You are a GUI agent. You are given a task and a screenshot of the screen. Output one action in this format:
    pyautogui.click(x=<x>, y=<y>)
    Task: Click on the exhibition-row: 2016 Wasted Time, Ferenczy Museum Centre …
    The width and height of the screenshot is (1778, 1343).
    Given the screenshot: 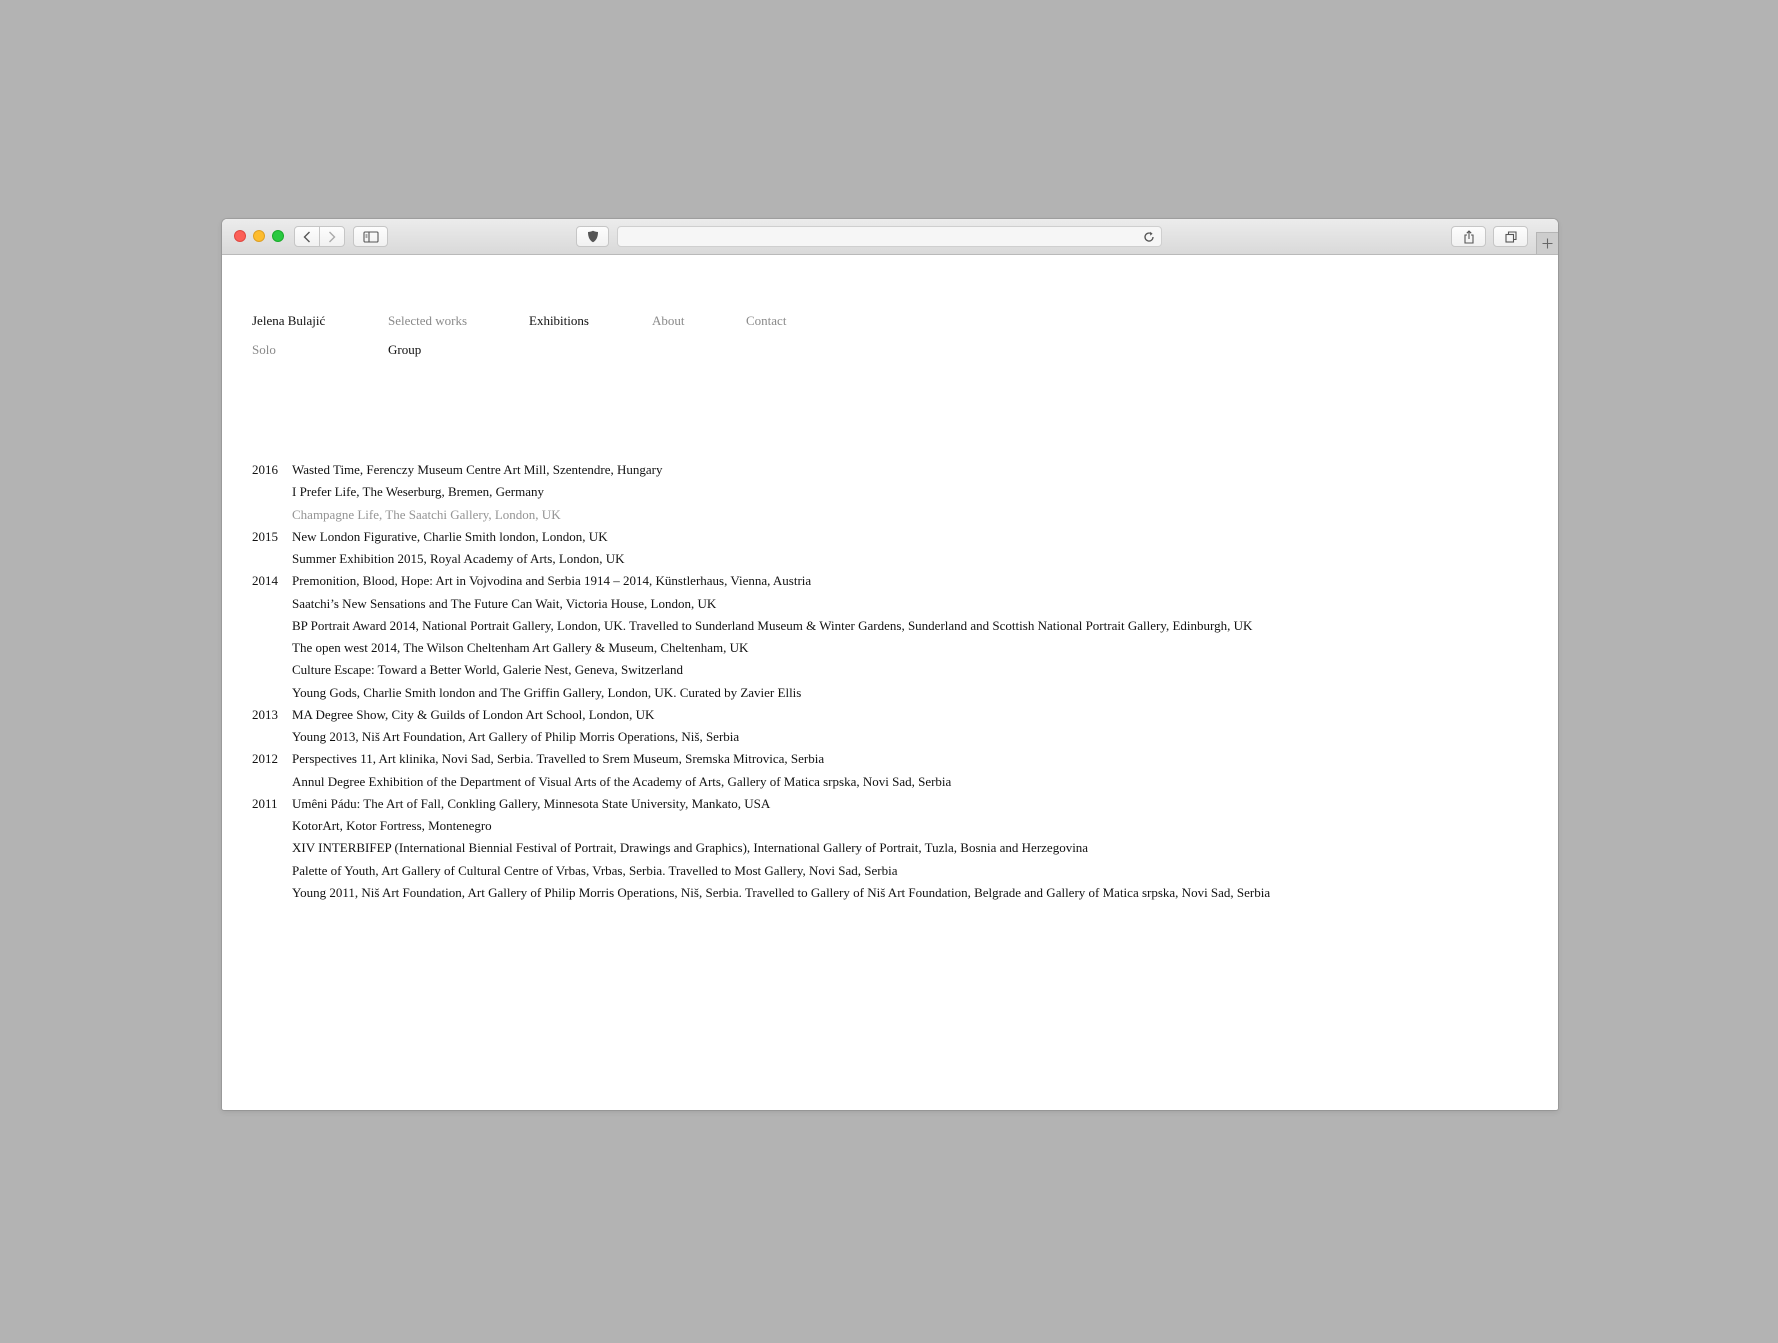 What is the action you would take?
    pyautogui.click(x=761, y=470)
    